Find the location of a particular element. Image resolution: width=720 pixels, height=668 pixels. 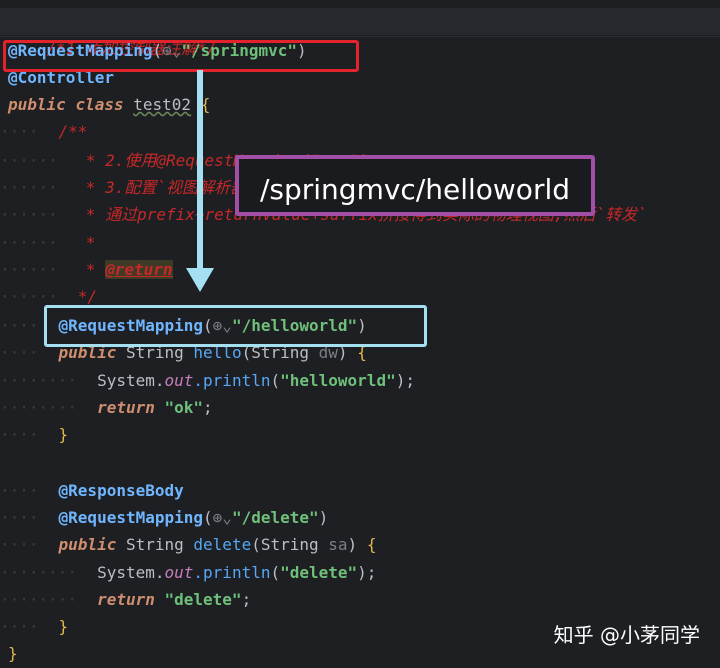

url-callout: /springmvc/helloworld is located at coordinates (415, 185).